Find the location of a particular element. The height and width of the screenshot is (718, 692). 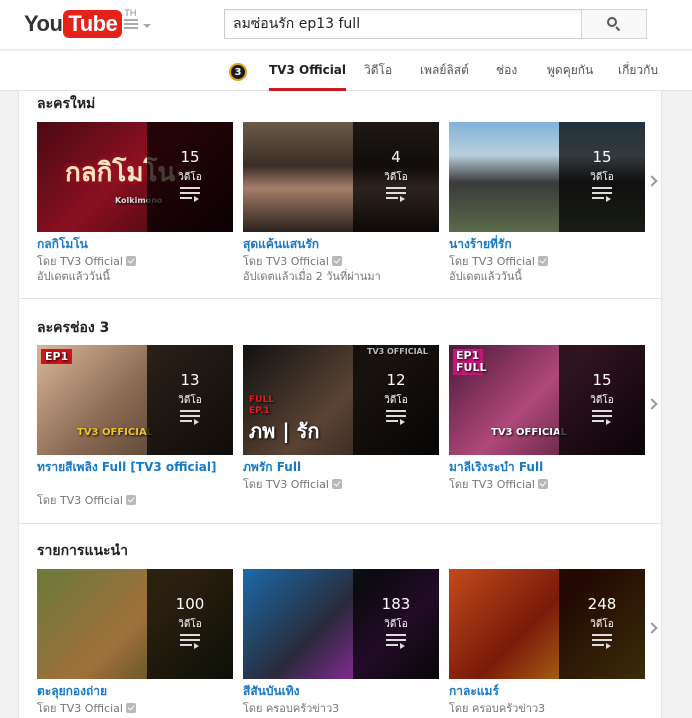

youtube-logo: You Tube TH is located at coordinates (80, 23).